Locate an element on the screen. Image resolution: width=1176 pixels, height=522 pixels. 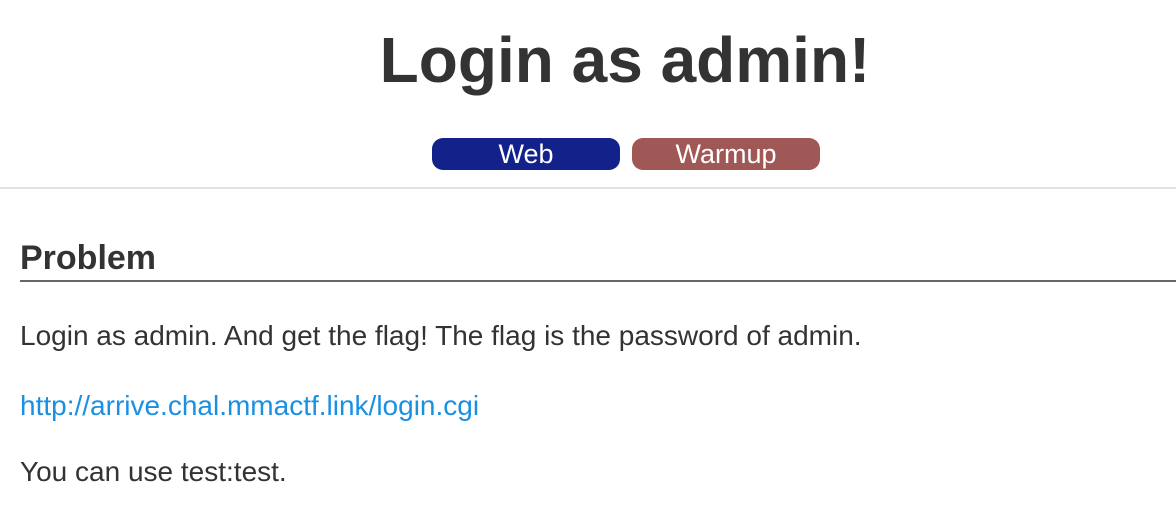
problem-section: Problem is located at coordinates (598, 259).